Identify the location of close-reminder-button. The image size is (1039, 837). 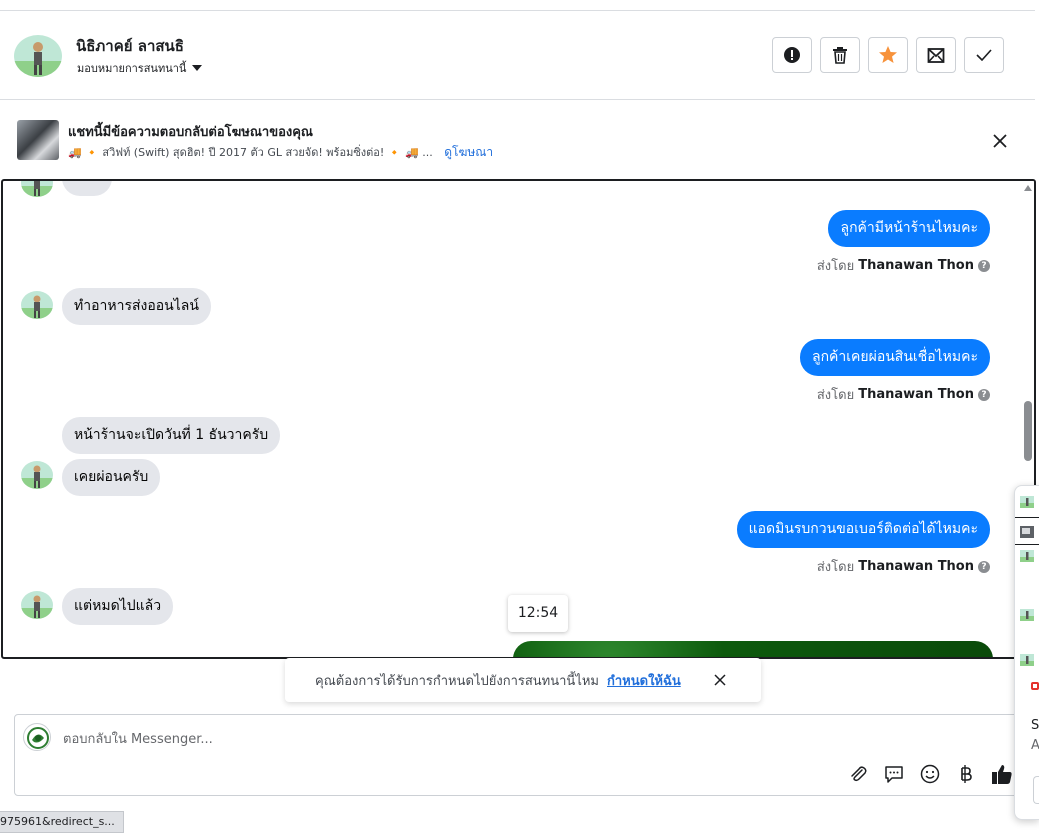
(720, 680).